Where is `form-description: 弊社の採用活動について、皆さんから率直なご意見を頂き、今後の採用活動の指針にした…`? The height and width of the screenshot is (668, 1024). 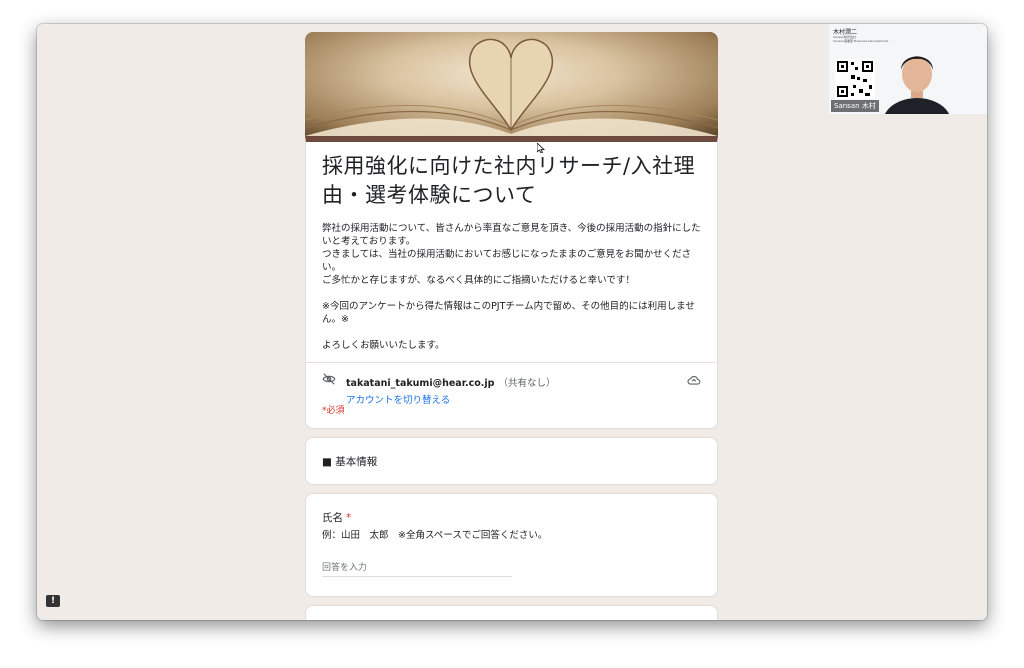 form-description: 弊社の採用活動について、皆さんから率直なご意見を頂き、今後の採用活動の指針にした… is located at coordinates (511, 287).